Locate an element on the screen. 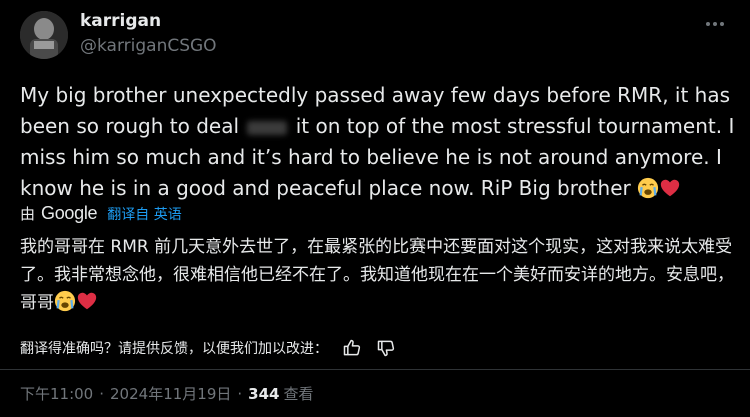  user-handle: @karriganCSGO is located at coordinates (148, 46).